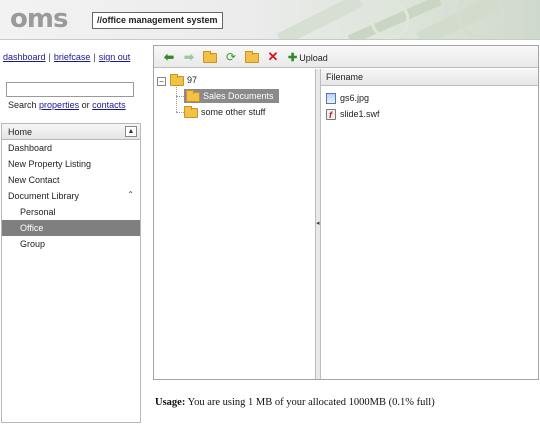 The width and height of the screenshot is (540, 427). What do you see at coordinates (71, 148) in the screenshot?
I see `nav-item-dashboard: Dashboard` at bounding box center [71, 148].